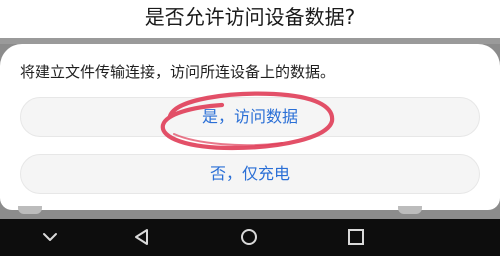 The height and width of the screenshot is (256, 500). Describe the element at coordinates (142, 237) in the screenshot. I see `back-icon` at that location.